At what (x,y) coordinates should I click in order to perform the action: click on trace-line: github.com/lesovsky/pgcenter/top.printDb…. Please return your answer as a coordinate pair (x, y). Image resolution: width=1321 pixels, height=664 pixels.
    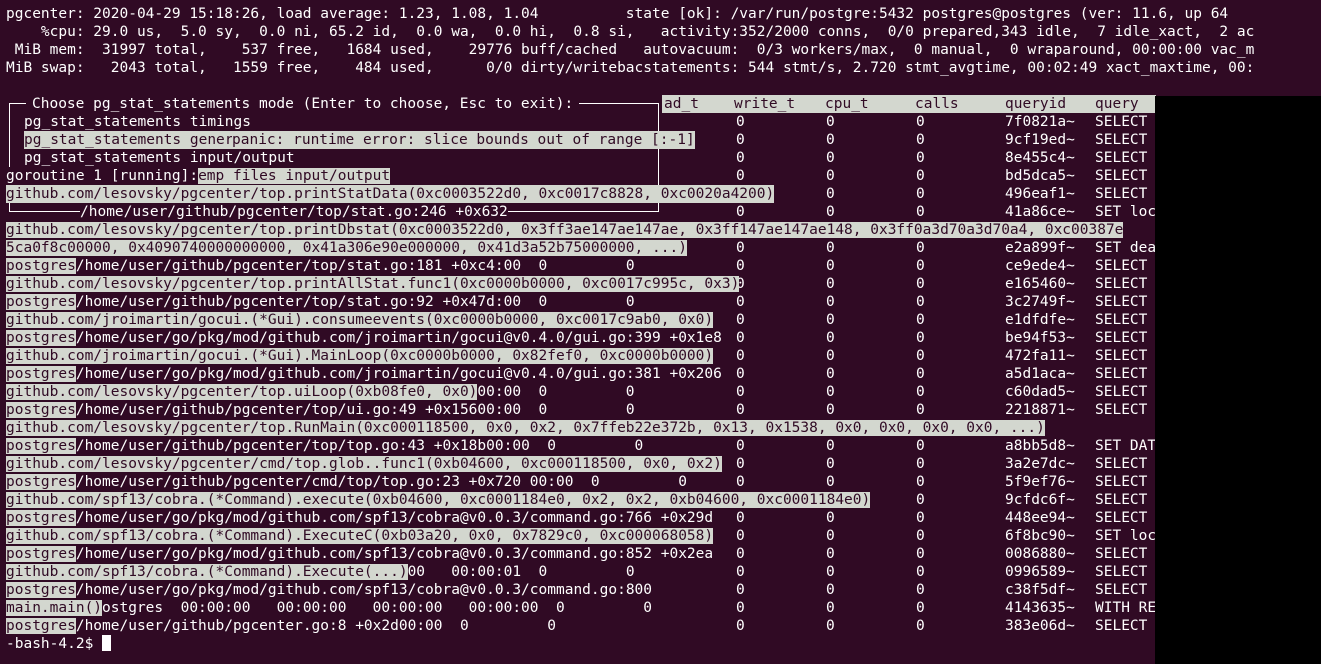
    Looking at the image, I should click on (565, 230).